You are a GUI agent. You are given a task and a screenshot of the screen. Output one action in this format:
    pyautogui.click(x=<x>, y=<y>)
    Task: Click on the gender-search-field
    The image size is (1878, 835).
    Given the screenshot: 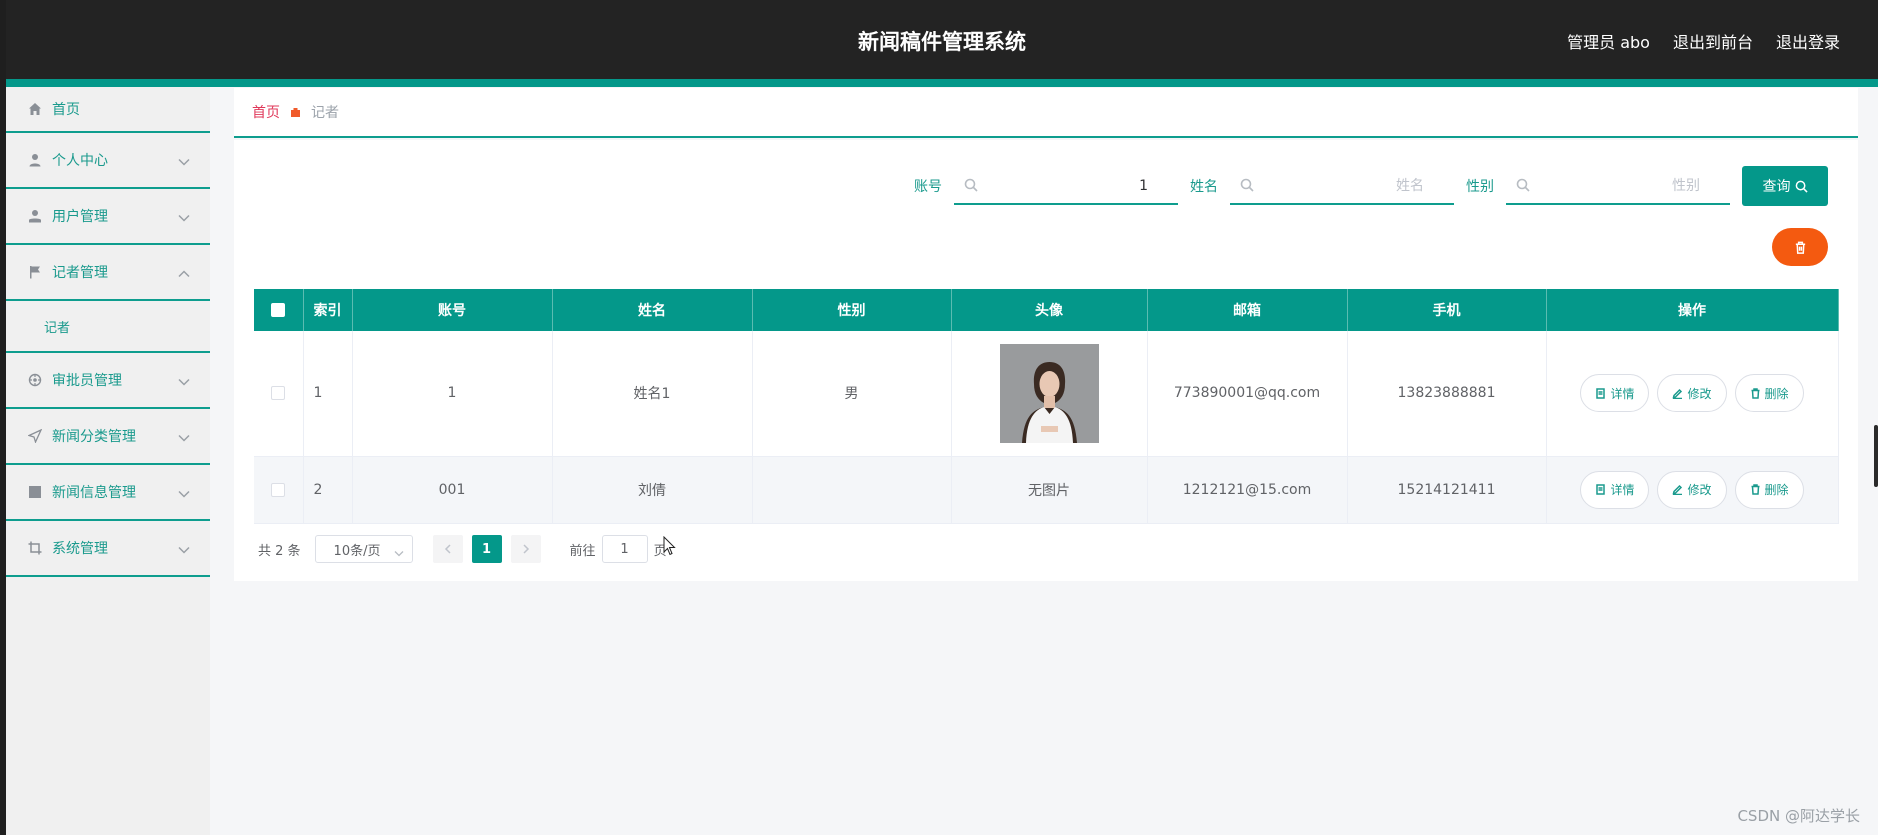 What is the action you would take?
    pyautogui.click(x=1618, y=186)
    